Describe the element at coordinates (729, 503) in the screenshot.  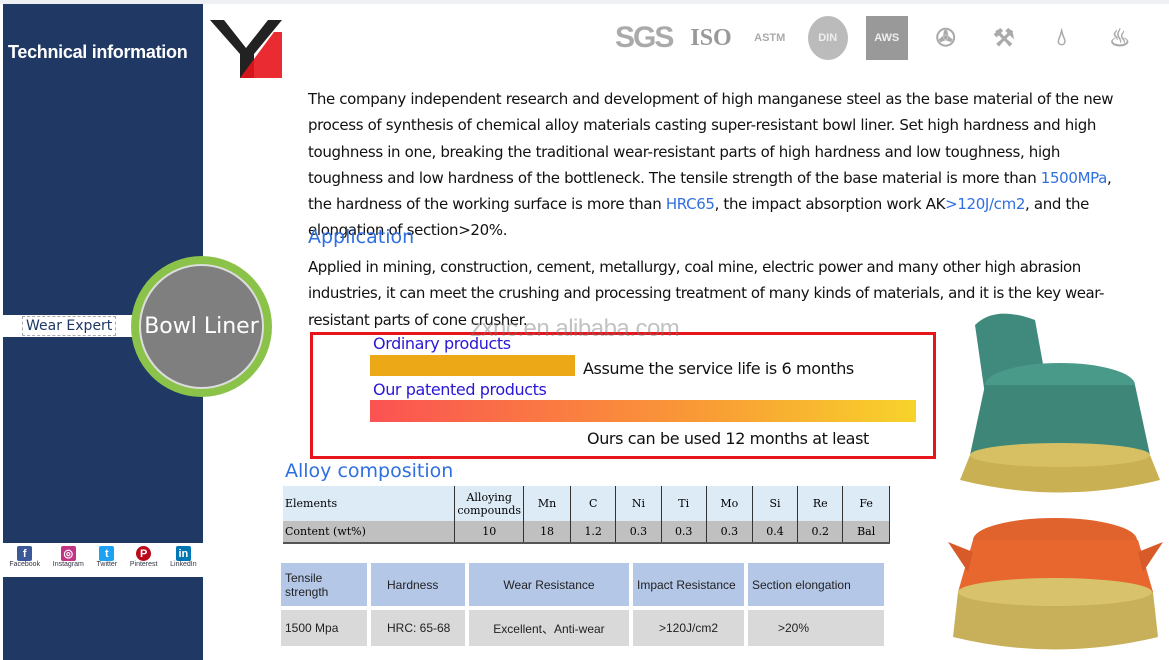
I see `table-cell: Mo` at that location.